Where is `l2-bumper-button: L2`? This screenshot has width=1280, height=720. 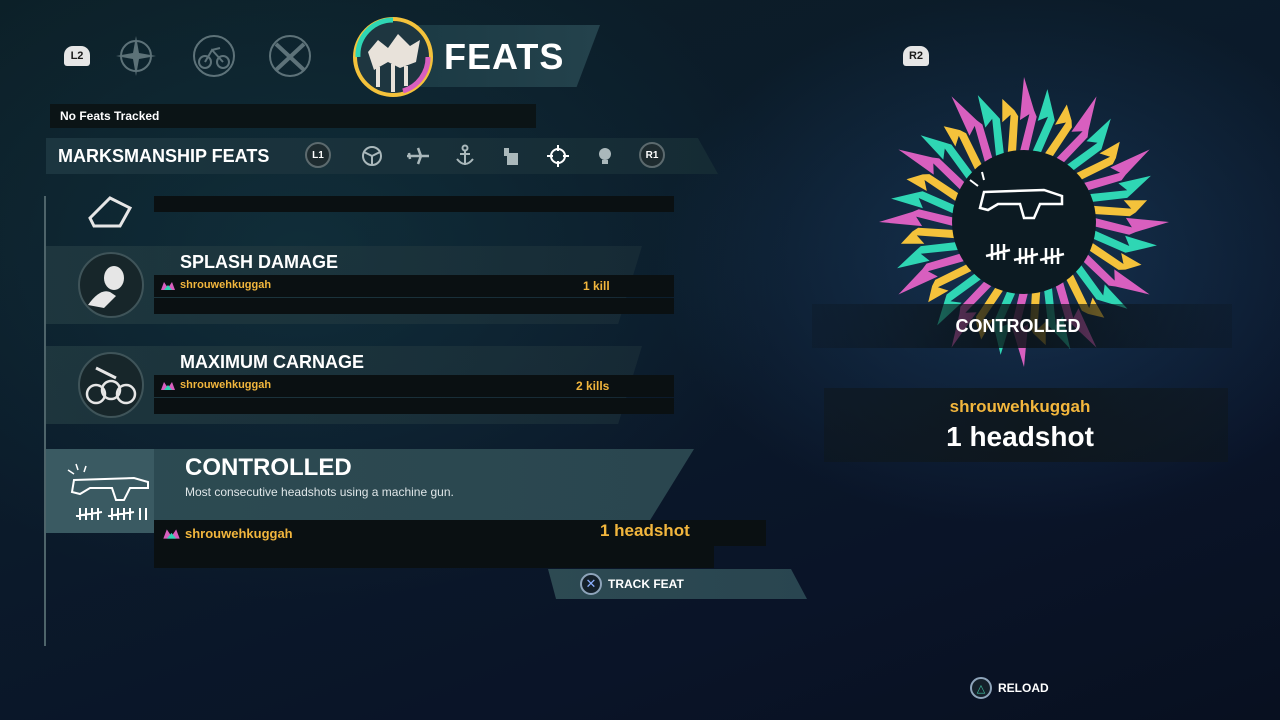 l2-bumper-button: L2 is located at coordinates (77, 56).